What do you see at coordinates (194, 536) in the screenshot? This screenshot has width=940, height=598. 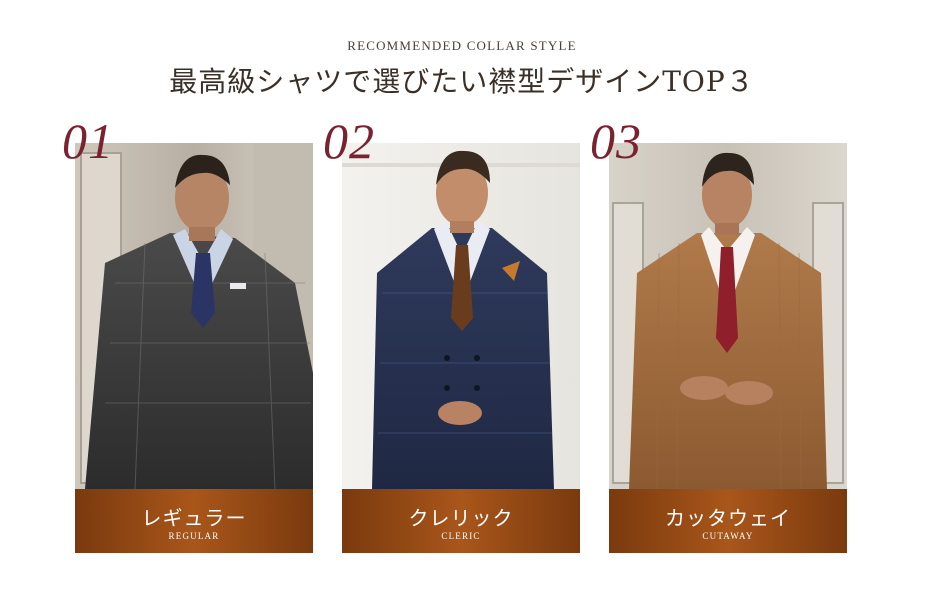 I see `collar-name-en: REGULAR` at bounding box center [194, 536].